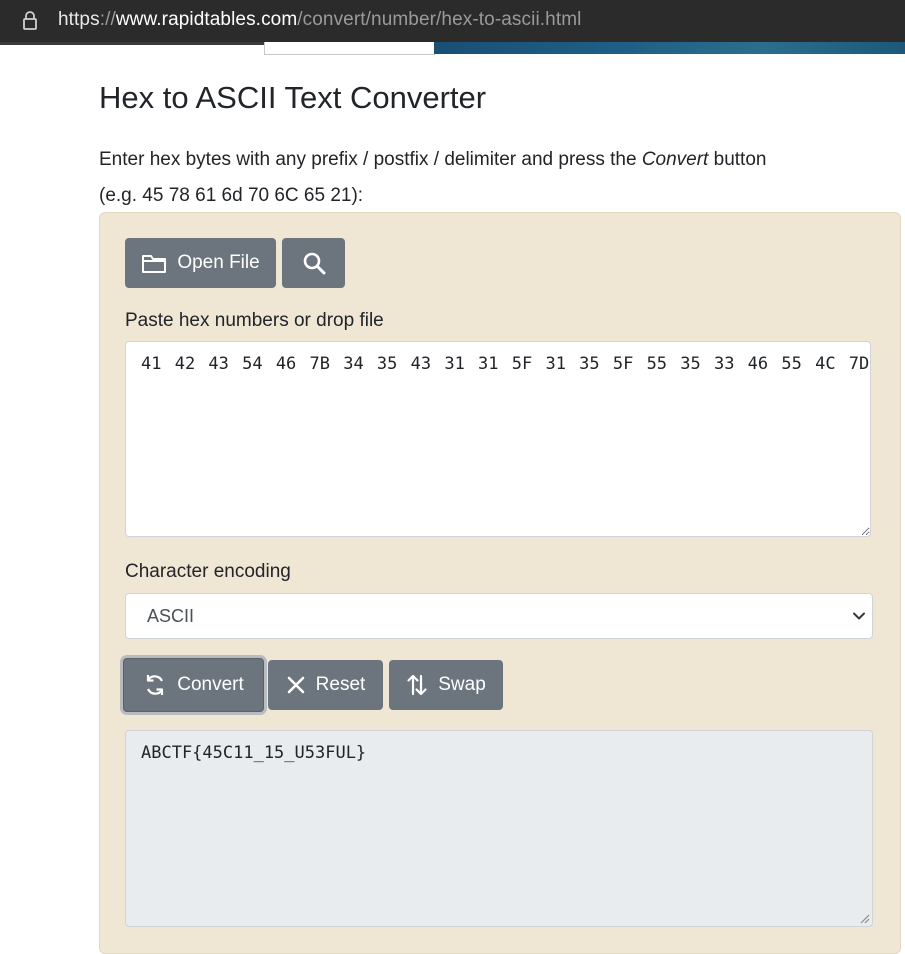  I want to click on output-value: ABCTF{45C11_15_U53FUL}, so click(254, 753).